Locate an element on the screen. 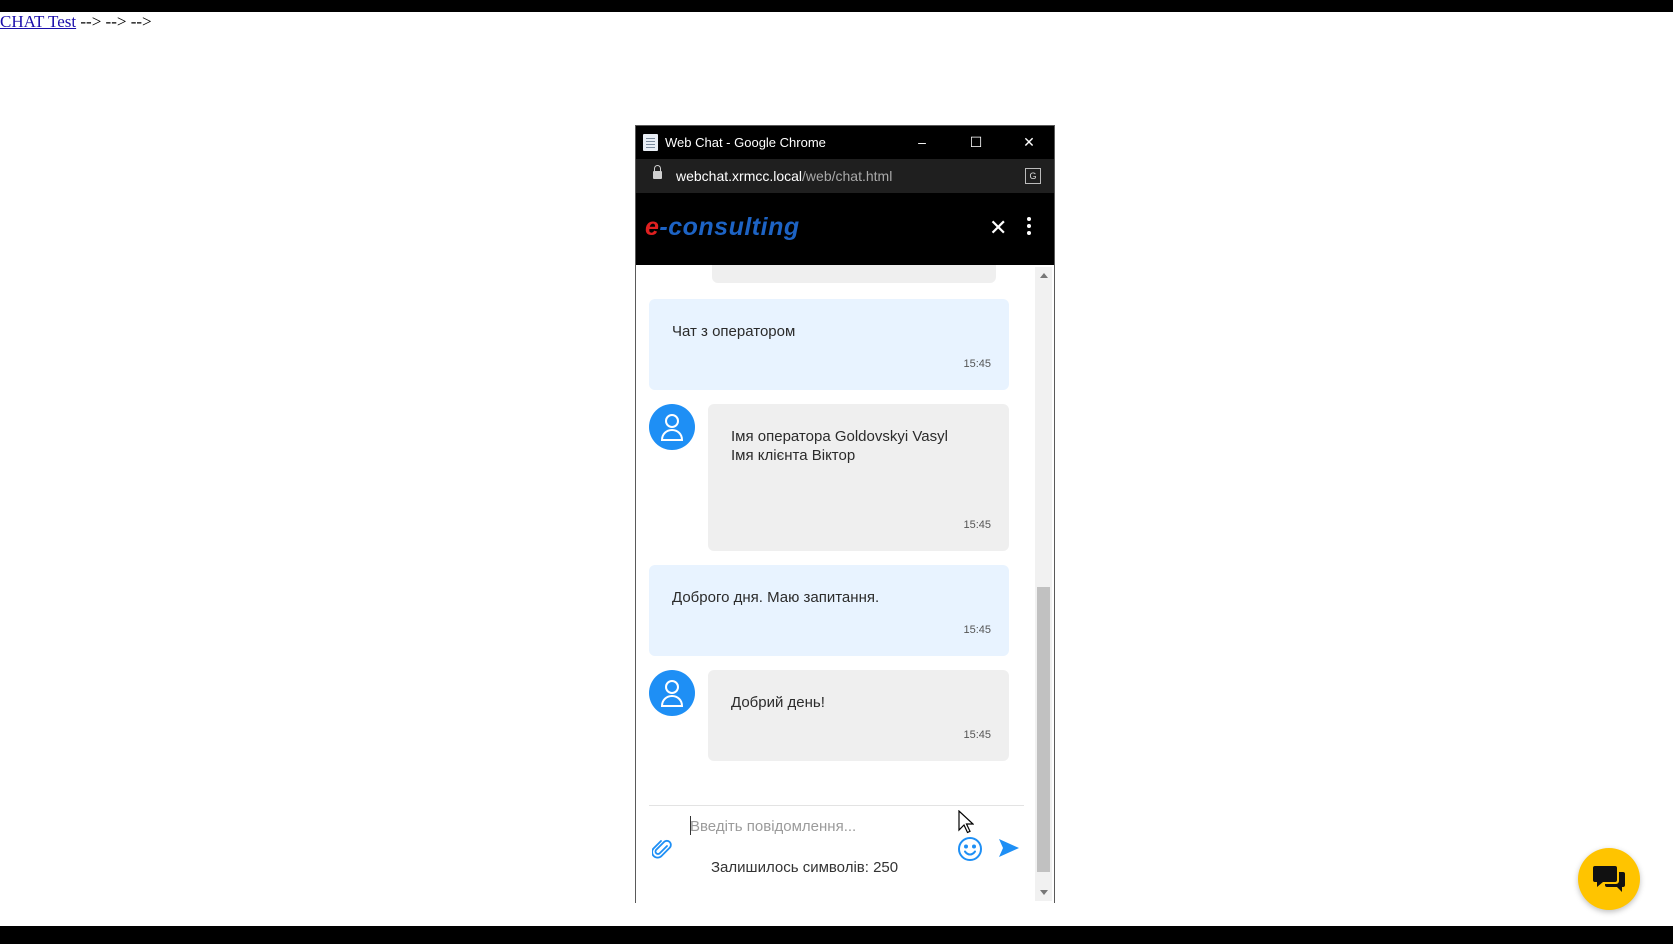  text-caret is located at coordinates (690, 825).